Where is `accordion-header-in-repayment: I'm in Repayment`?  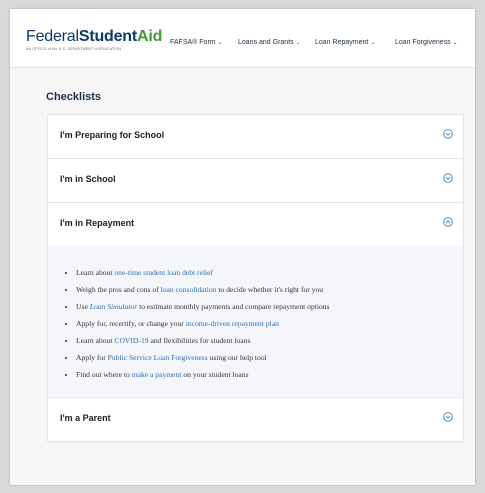 accordion-header-in-repayment: I'm in Repayment is located at coordinates (255, 224).